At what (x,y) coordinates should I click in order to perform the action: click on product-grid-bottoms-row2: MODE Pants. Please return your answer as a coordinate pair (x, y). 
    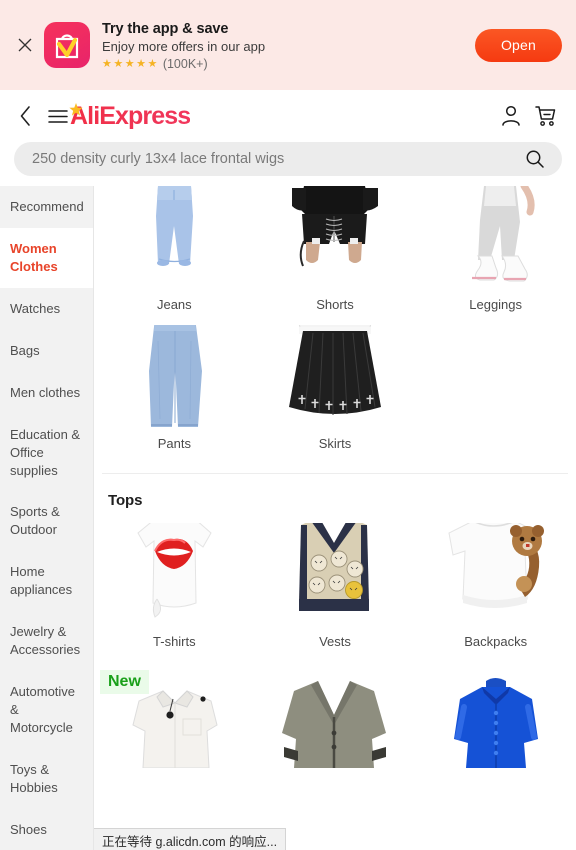
    Looking at the image, I should click on (335, 394).